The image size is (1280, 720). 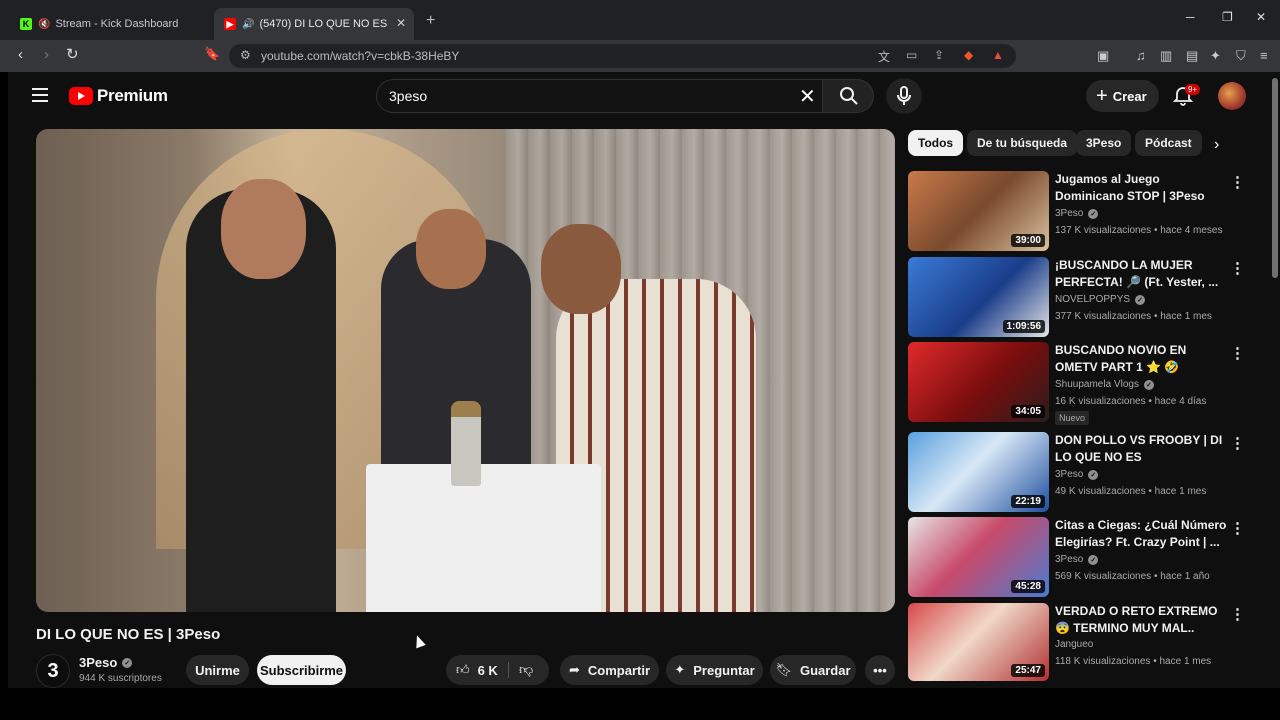 What do you see at coordinates (488, 670) in the screenshot?
I see `like-count: 6 K` at bounding box center [488, 670].